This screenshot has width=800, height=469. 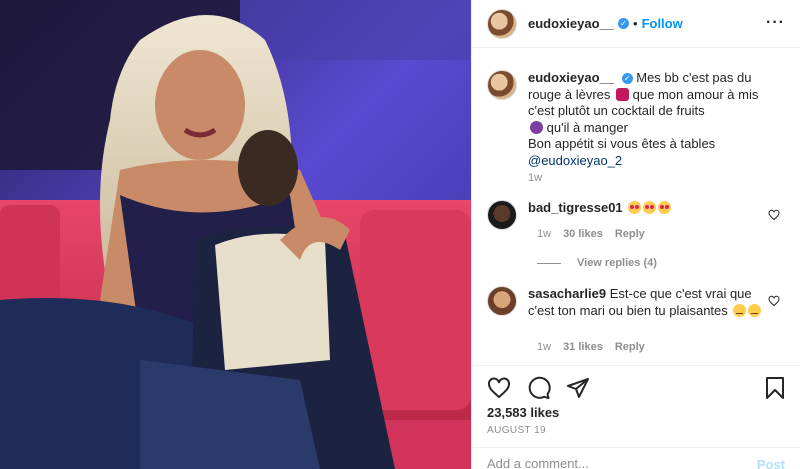 I want to click on comment-input, so click(x=607, y=462).